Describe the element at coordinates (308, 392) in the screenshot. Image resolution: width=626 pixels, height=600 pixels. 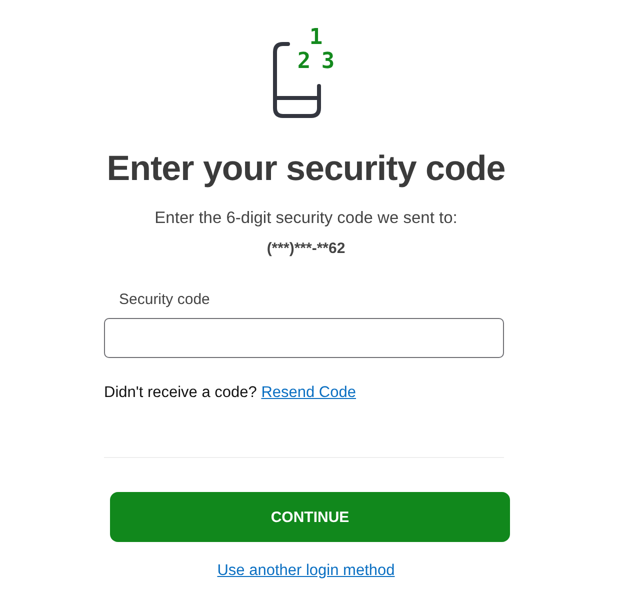
I see `resend-code-link: Resend Code` at that location.